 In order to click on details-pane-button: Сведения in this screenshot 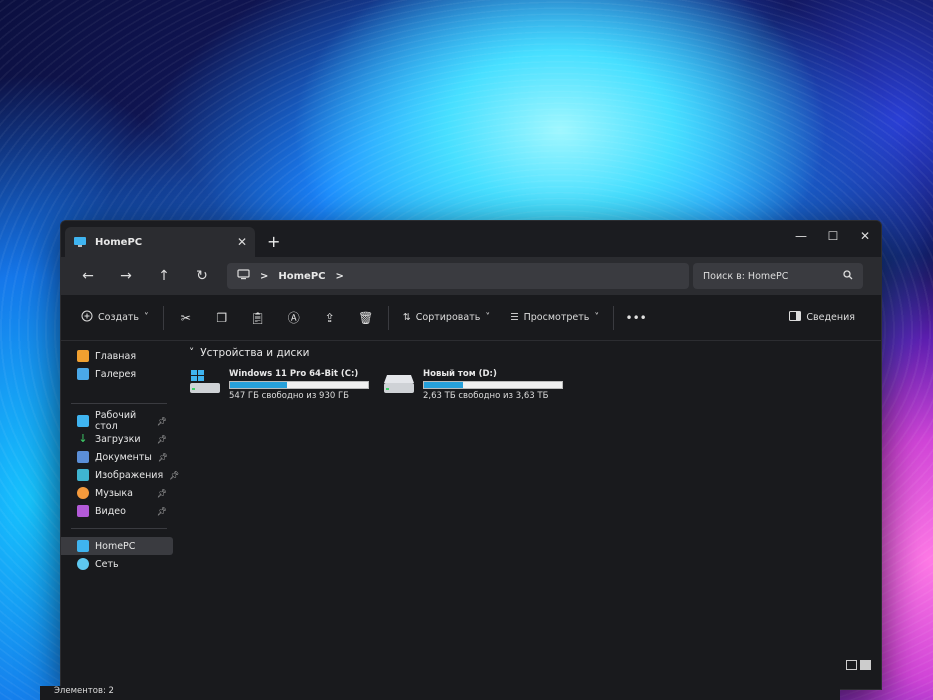, I will do `click(822, 317)`.